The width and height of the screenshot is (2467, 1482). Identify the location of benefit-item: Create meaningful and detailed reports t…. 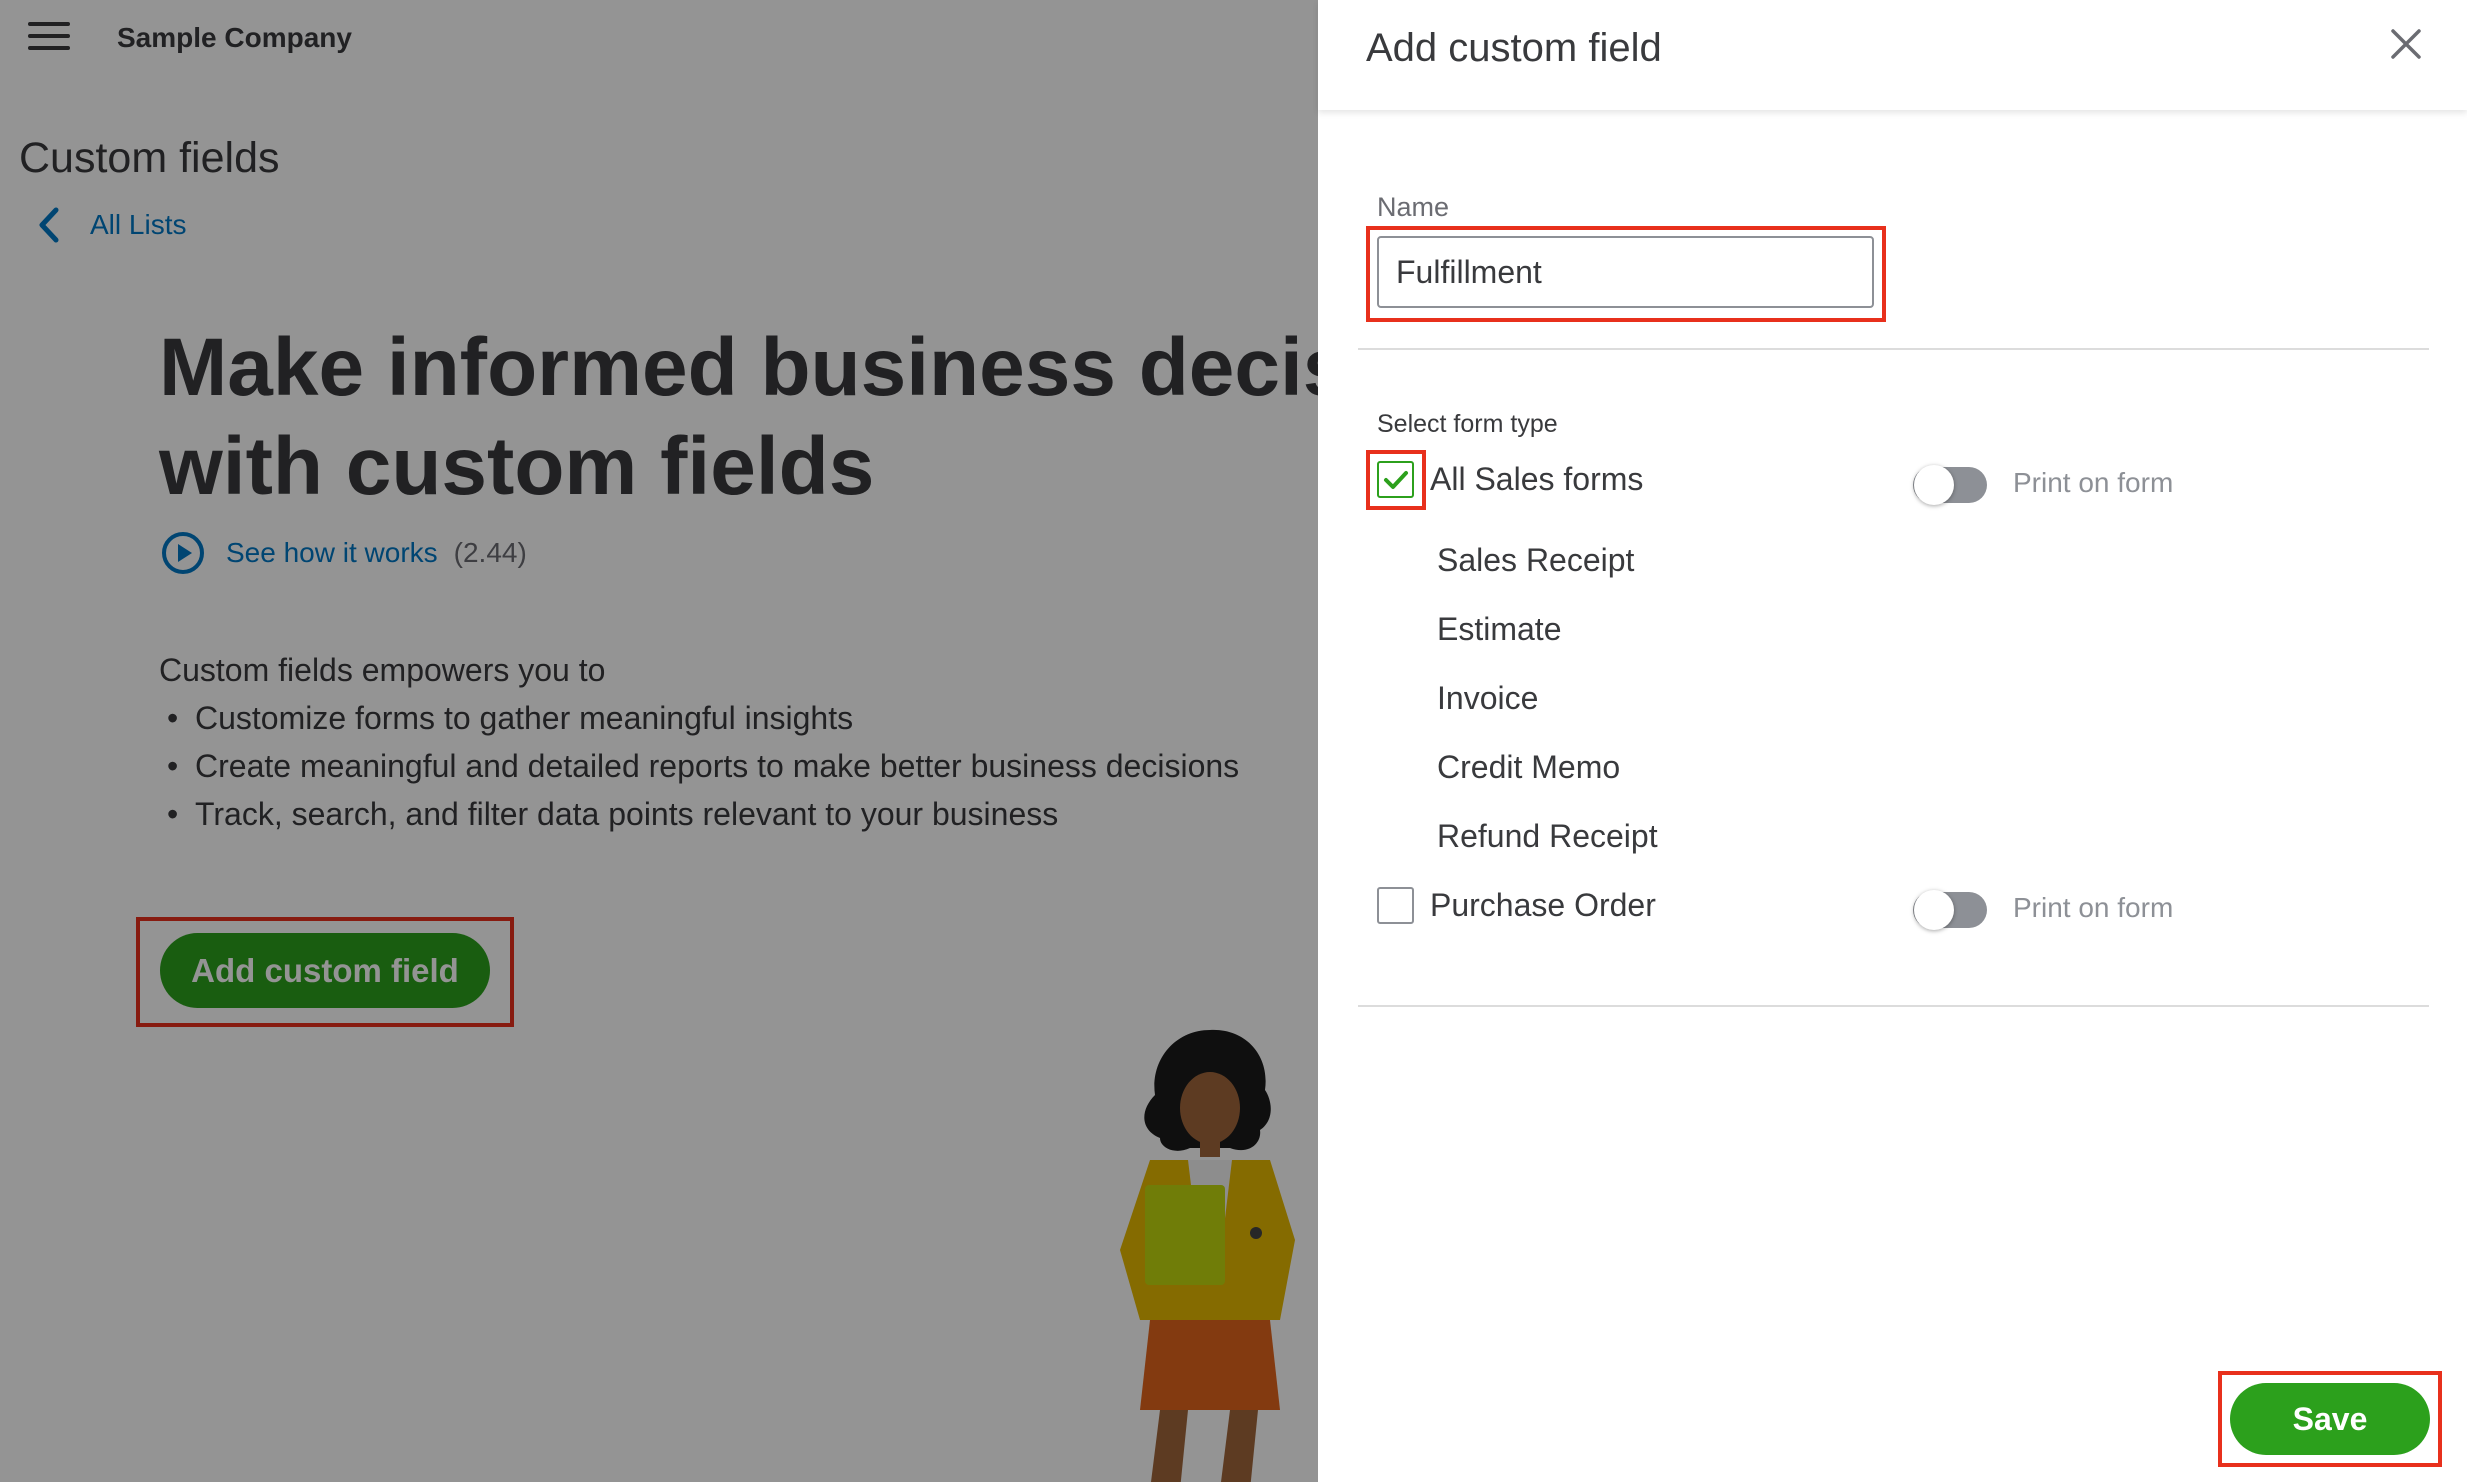
(699, 766).